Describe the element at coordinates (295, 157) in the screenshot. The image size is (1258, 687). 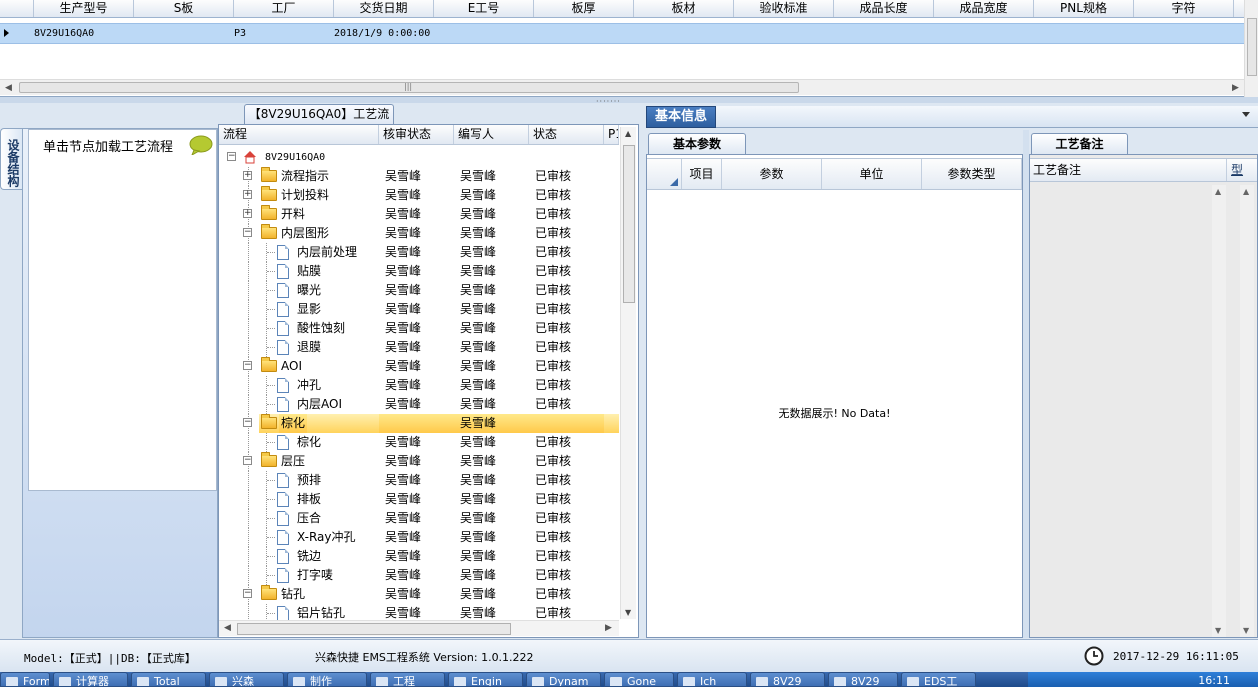
I see `tree-node-label: 8V29U16QA0` at that location.